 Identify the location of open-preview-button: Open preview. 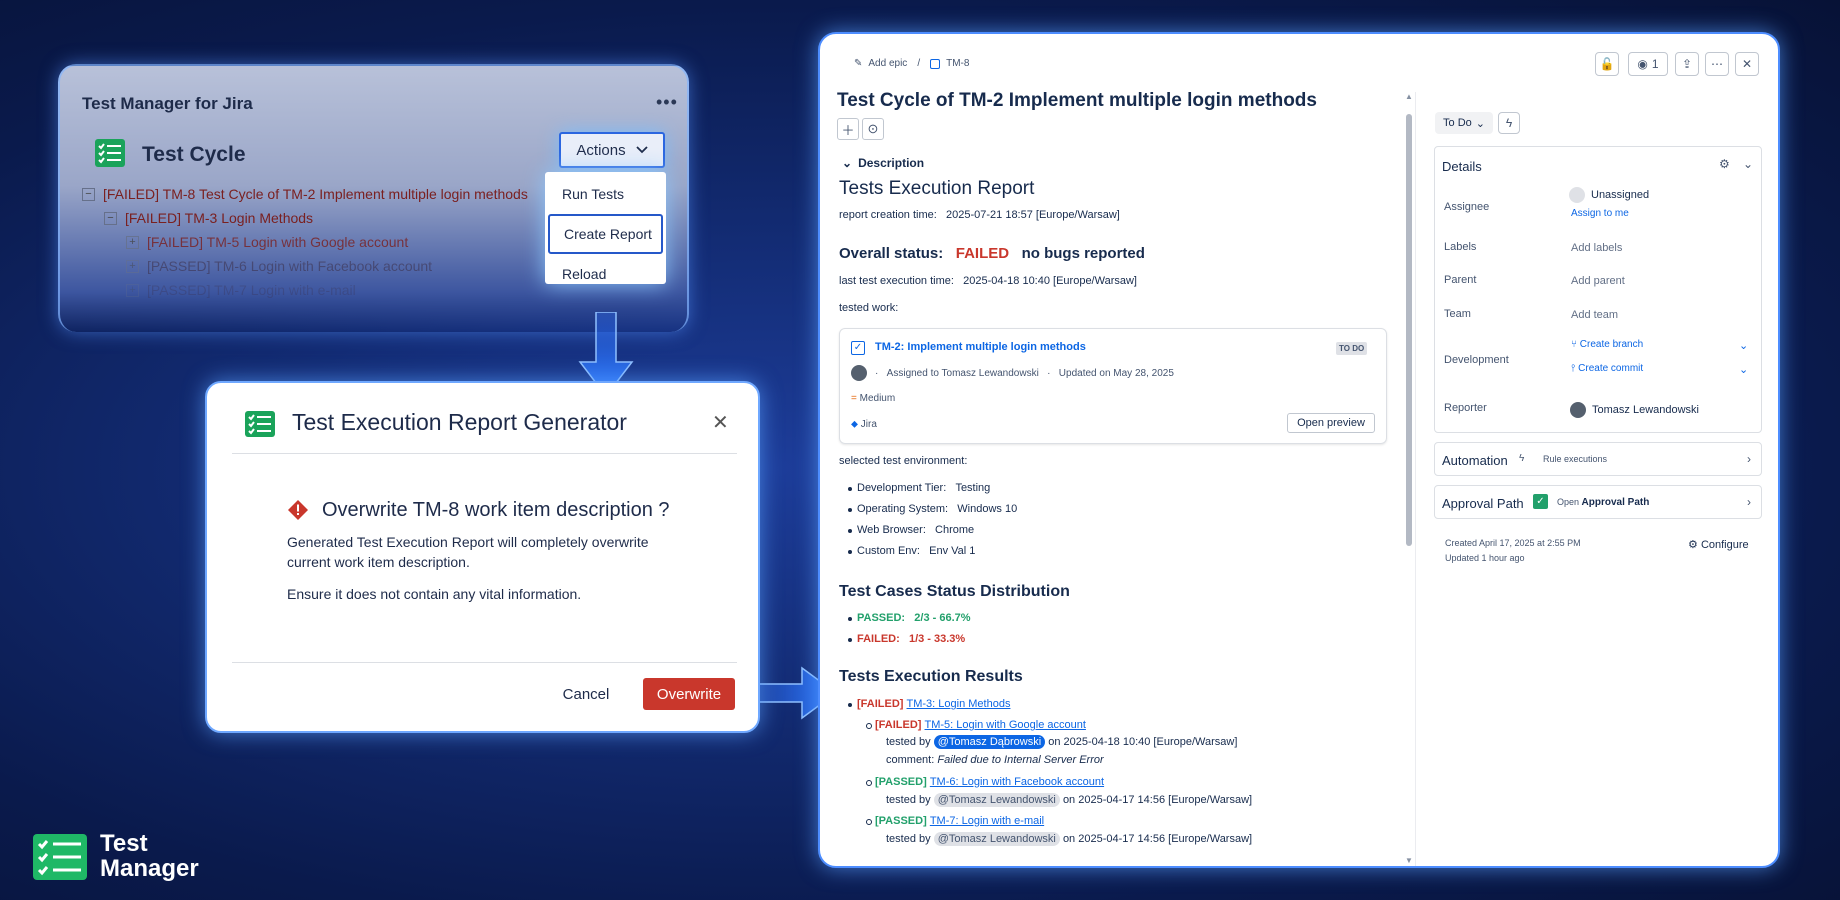
(1331, 423).